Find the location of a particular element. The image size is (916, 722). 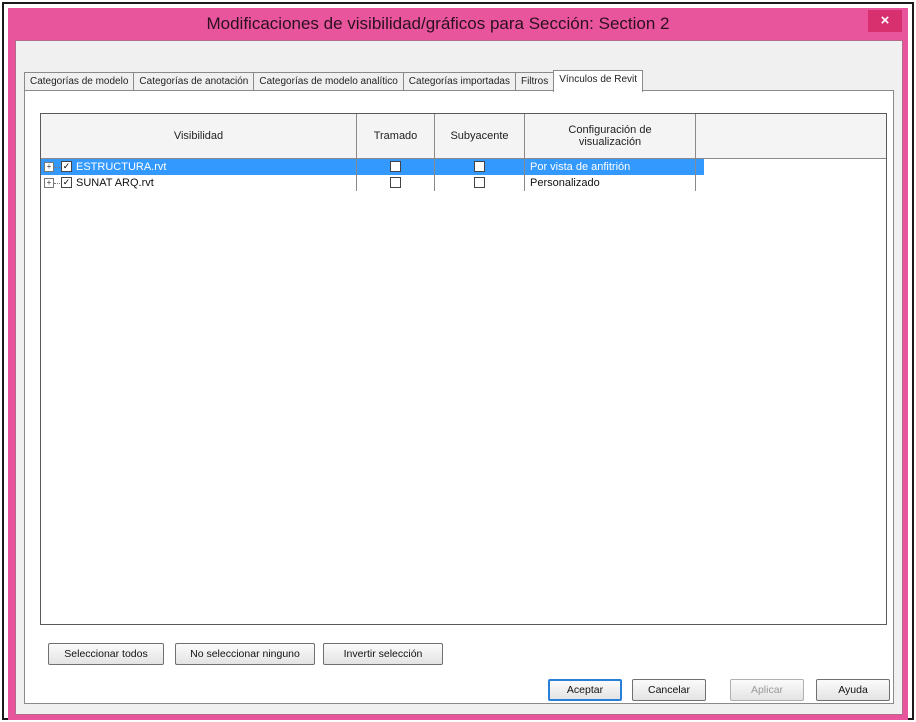

link-name: SUNAT ARQ.rvt is located at coordinates (115, 183).